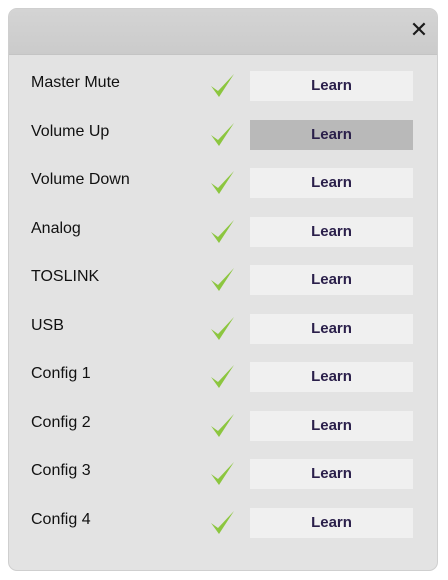 The height and width of the screenshot is (580, 448). I want to click on row-label: Analog, so click(56, 228).